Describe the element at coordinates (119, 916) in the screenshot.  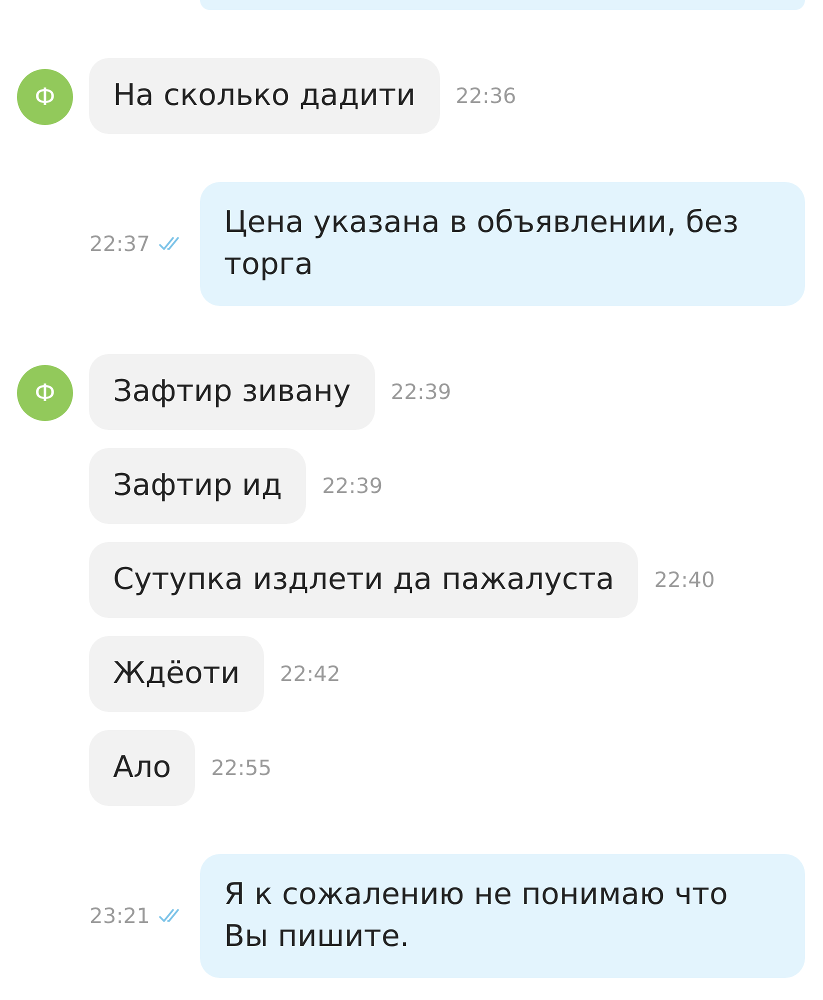
I see `message-time: 23:21` at that location.